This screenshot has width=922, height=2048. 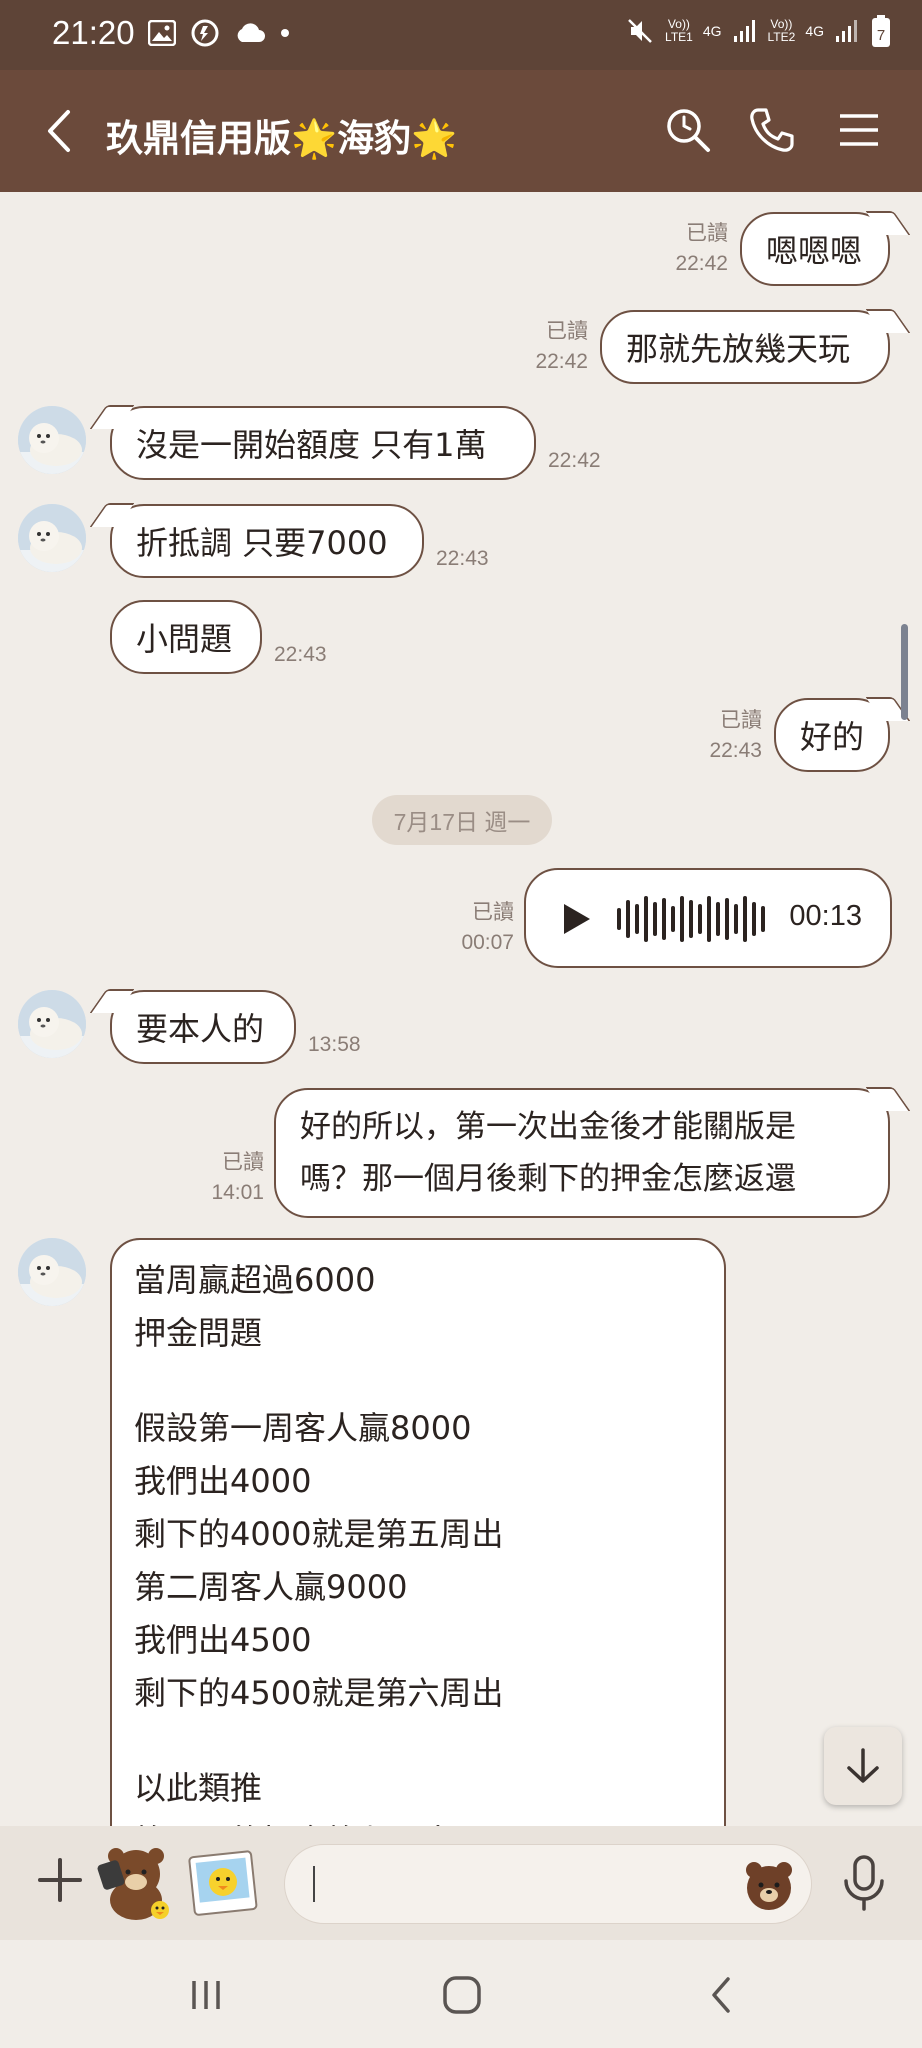 I want to click on voice-duration: 00:13, so click(x=825, y=916).